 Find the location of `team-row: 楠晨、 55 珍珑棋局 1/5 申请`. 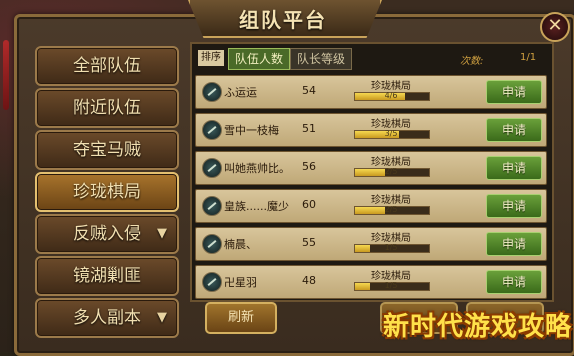

team-row: 楠晨、 55 珍珑棋局 1/5 申请 is located at coordinates (371, 244).